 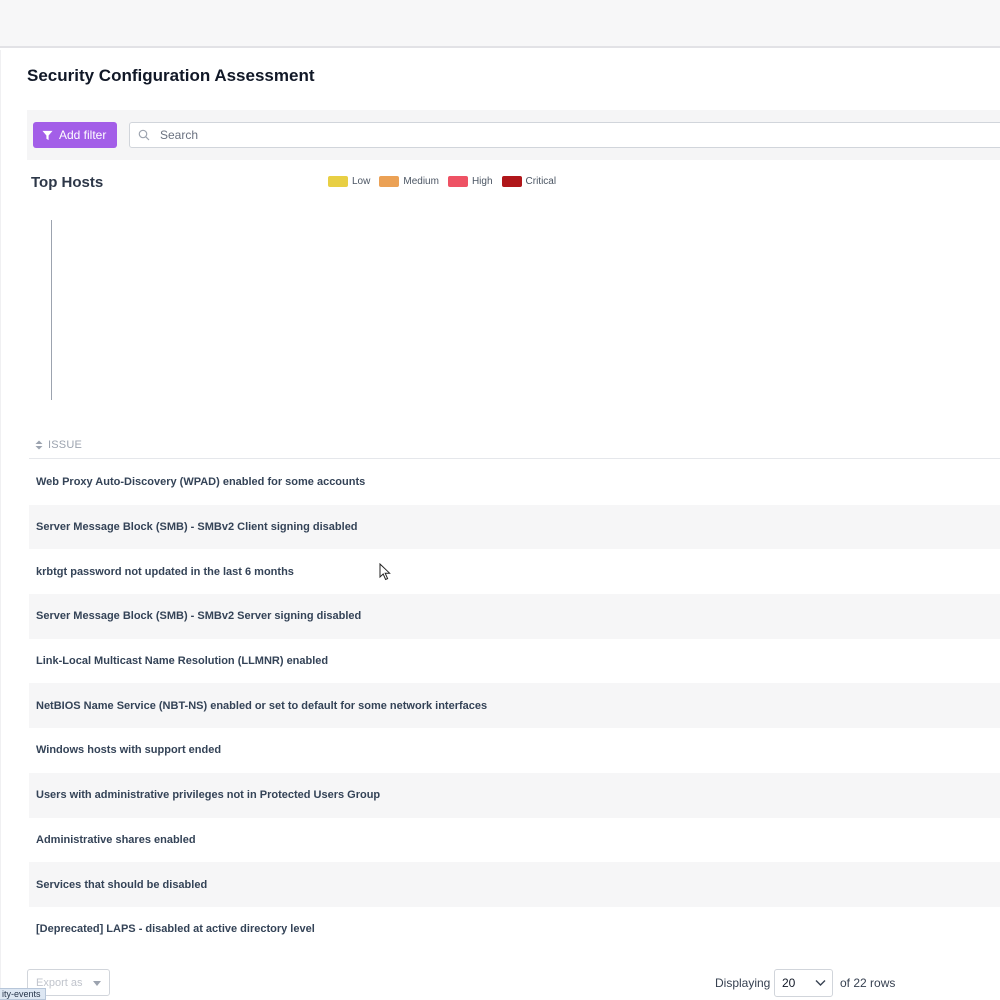 What do you see at coordinates (171, 75) in the screenshot?
I see `page-title: Security Configuration Assessment` at bounding box center [171, 75].